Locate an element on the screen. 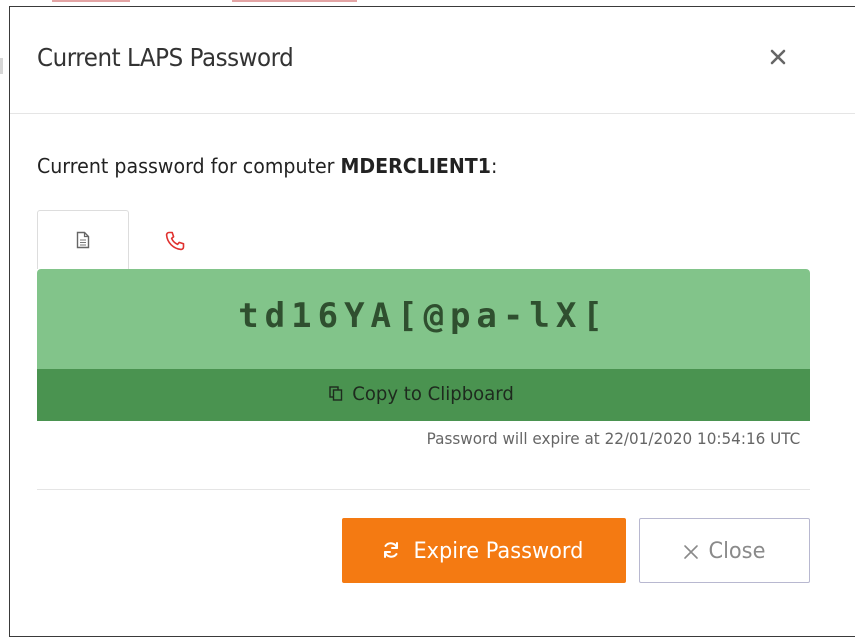  close-icon is located at coordinates (778, 57).